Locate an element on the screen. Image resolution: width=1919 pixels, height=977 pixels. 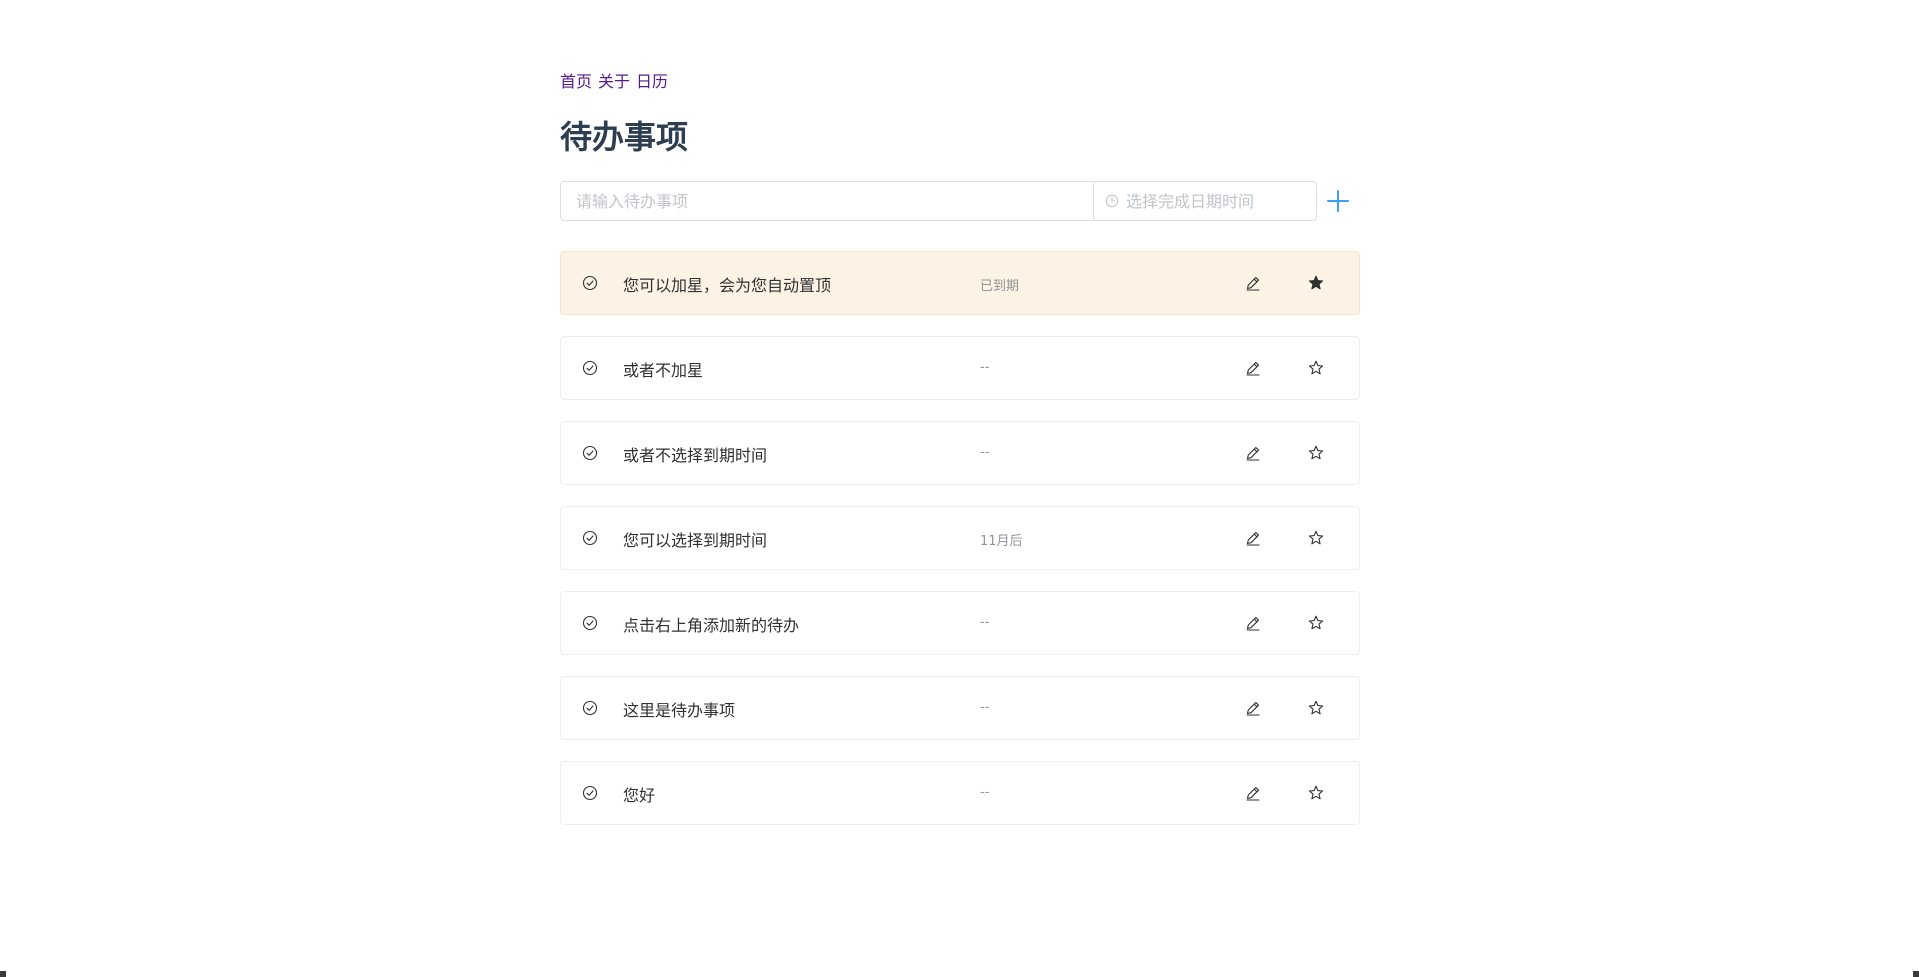
todo-text: 您可以加星，会为您自动置顶 is located at coordinates (727, 285).